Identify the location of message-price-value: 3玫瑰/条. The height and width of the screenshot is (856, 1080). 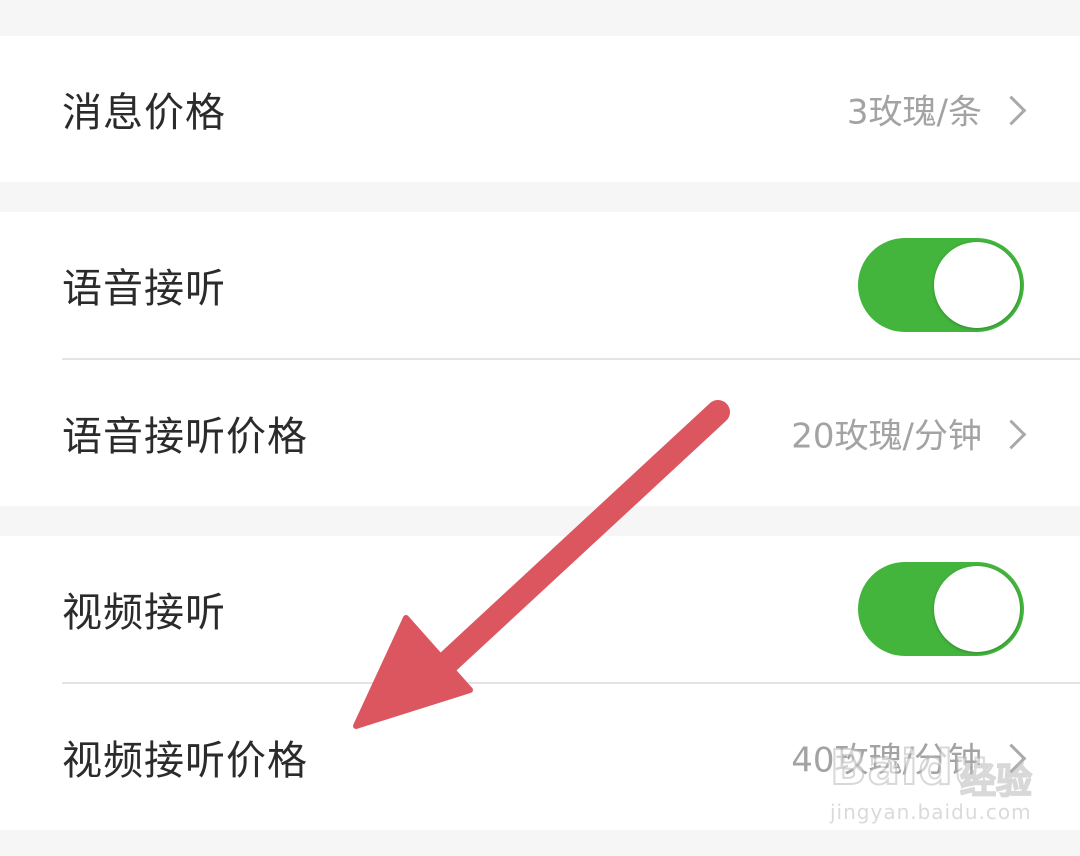
(914, 112).